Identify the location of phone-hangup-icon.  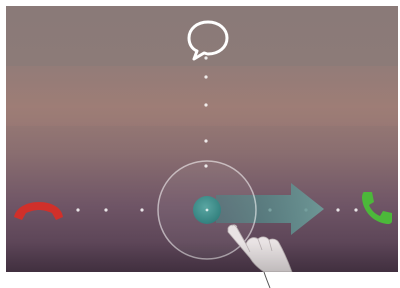
(38, 211).